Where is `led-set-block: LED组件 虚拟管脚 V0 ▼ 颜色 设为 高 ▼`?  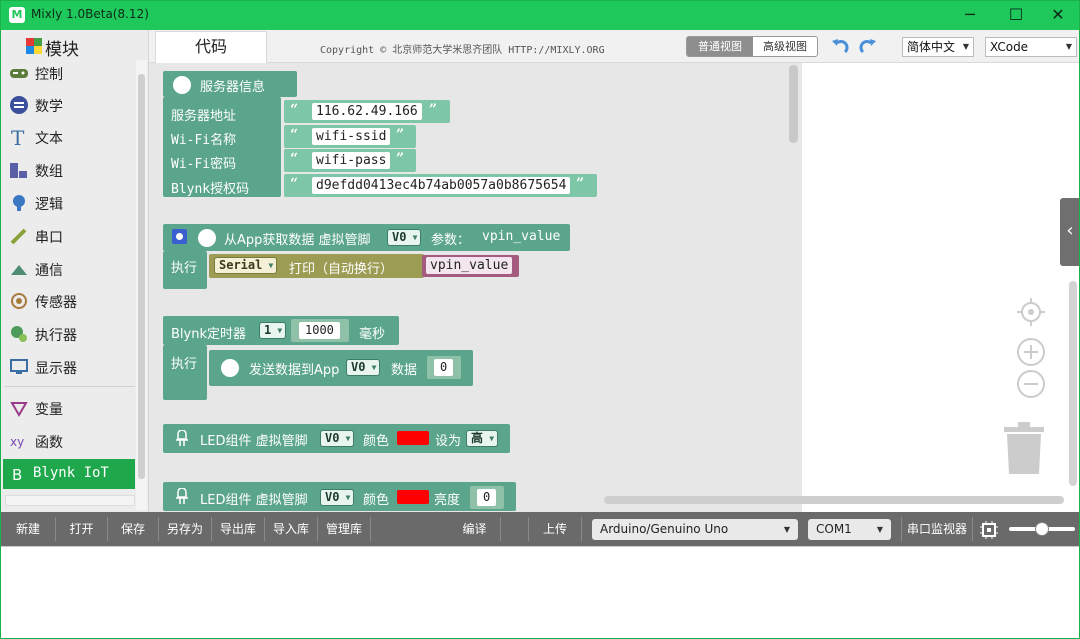
led-set-block: LED组件 虚拟管脚 V0 ▼ 颜色 设为 高 ▼ is located at coordinates (336, 438).